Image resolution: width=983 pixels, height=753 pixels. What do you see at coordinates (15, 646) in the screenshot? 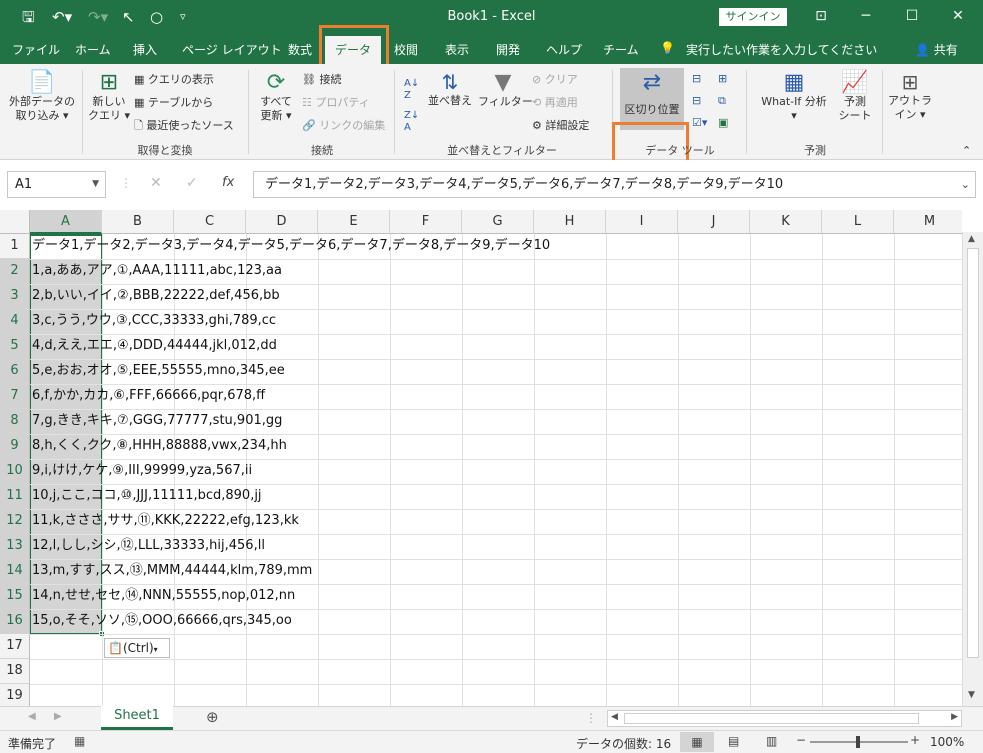
I see `row-header: 17` at bounding box center [15, 646].